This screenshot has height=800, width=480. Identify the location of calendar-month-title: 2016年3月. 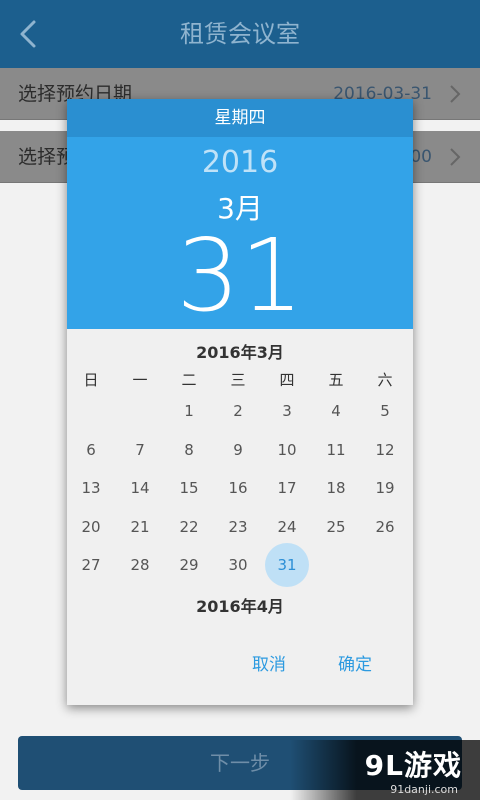
(240, 352).